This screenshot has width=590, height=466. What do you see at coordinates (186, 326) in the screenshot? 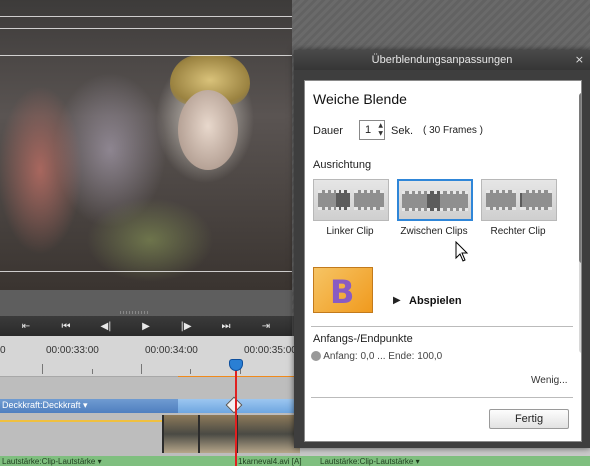
I see `step-forward-icon: |▶` at bounding box center [186, 326].